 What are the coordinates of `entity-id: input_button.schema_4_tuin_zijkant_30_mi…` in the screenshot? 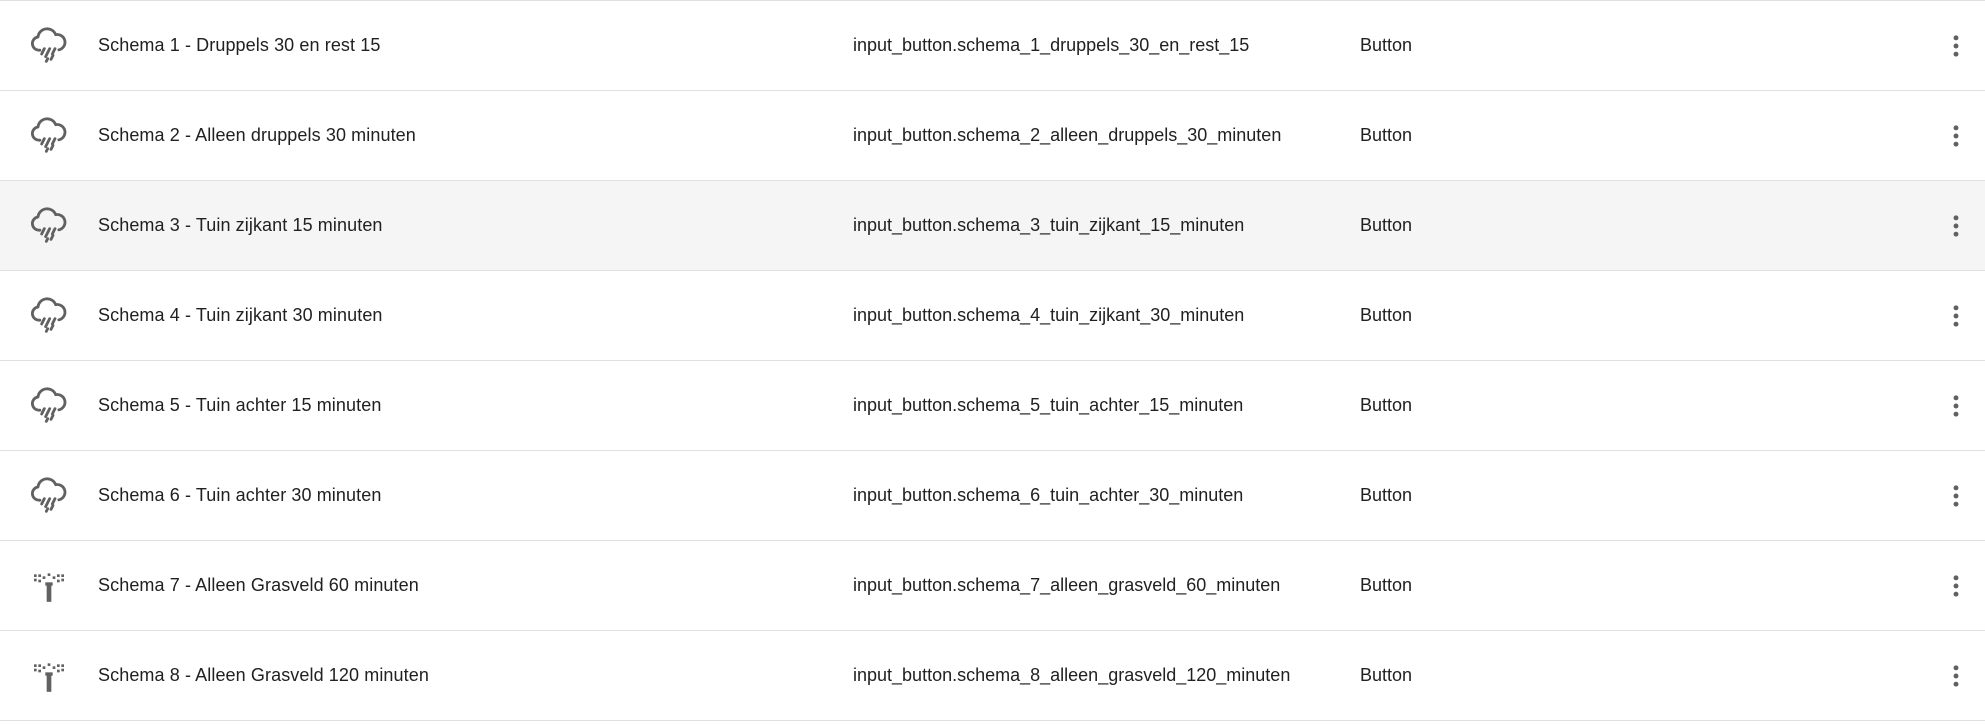 It's located at (1049, 315).